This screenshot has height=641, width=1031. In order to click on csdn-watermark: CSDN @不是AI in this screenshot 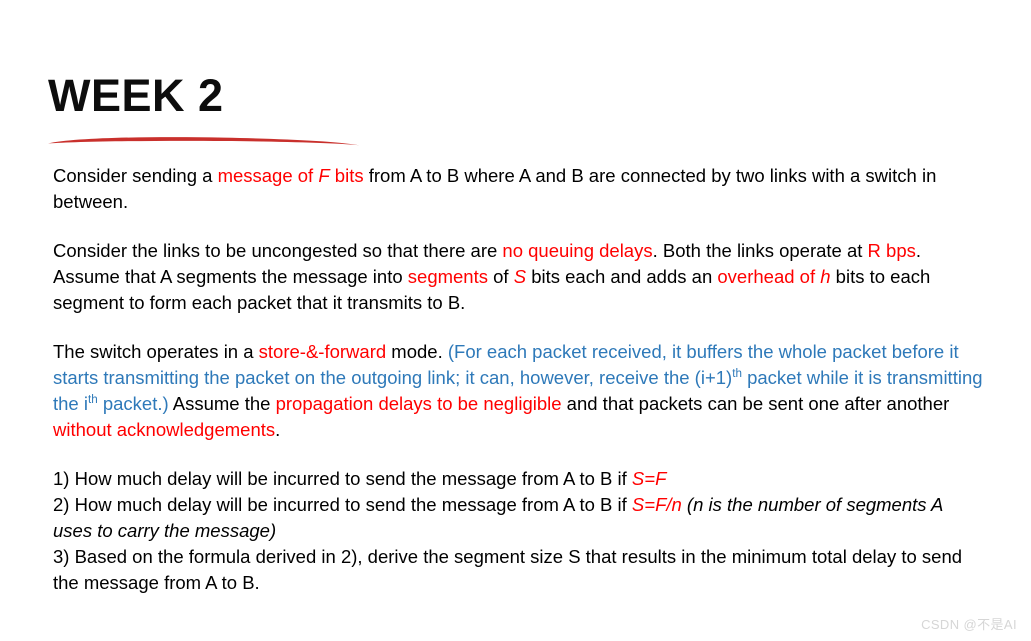, I will do `click(969, 624)`.